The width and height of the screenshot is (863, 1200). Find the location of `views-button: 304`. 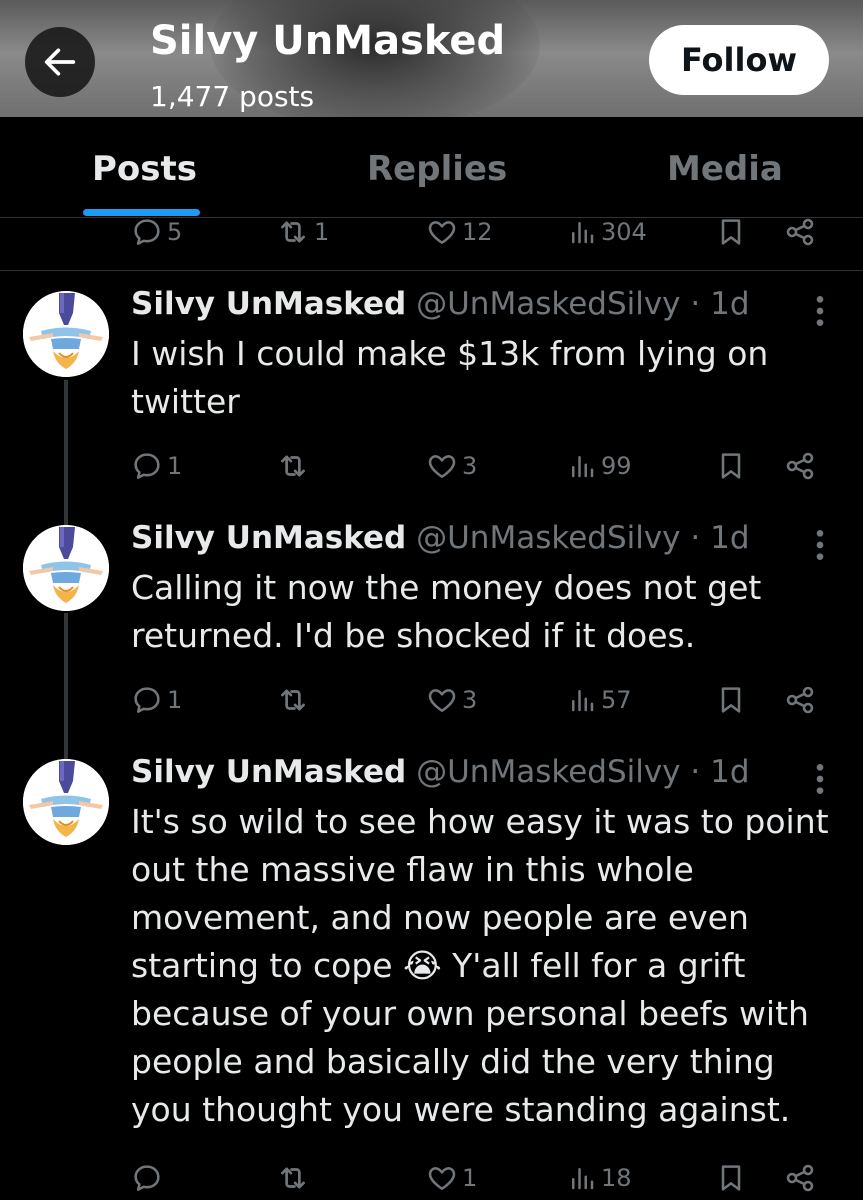

views-button: 304 is located at coordinates (607, 232).